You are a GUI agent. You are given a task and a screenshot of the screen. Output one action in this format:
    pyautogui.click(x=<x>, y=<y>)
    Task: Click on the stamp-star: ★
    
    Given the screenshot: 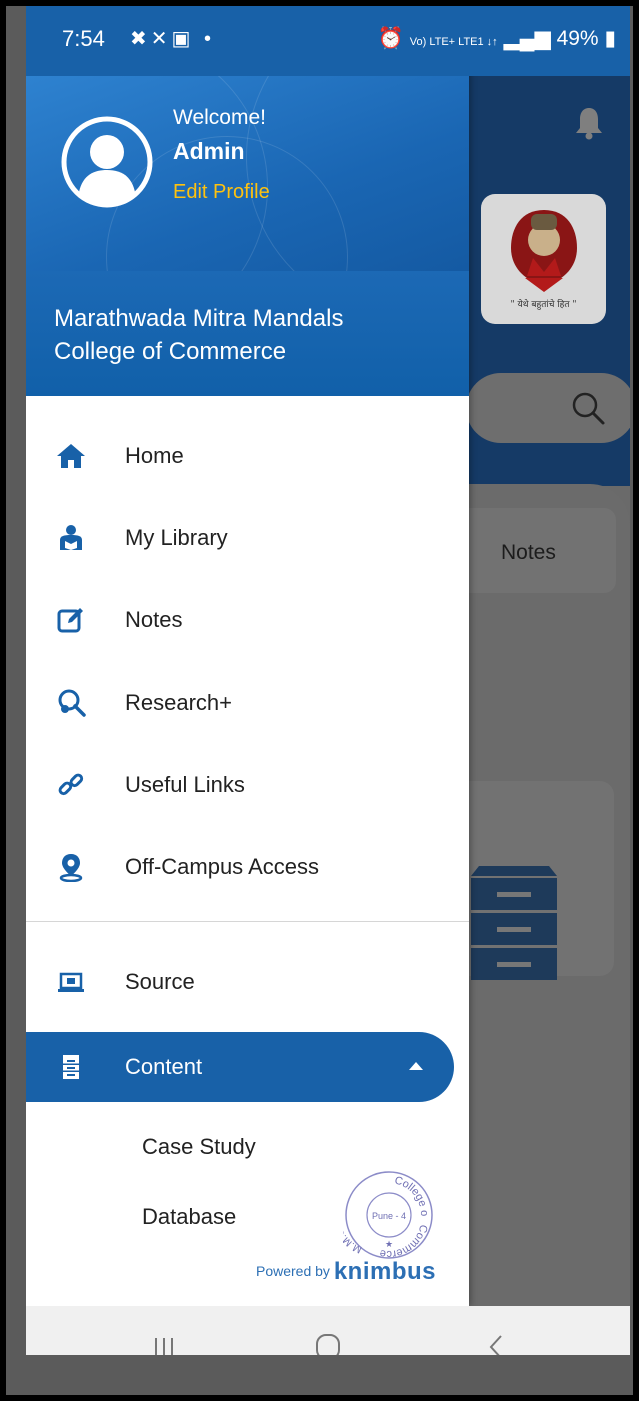 What is the action you would take?
    pyautogui.click(x=389, y=1244)
    